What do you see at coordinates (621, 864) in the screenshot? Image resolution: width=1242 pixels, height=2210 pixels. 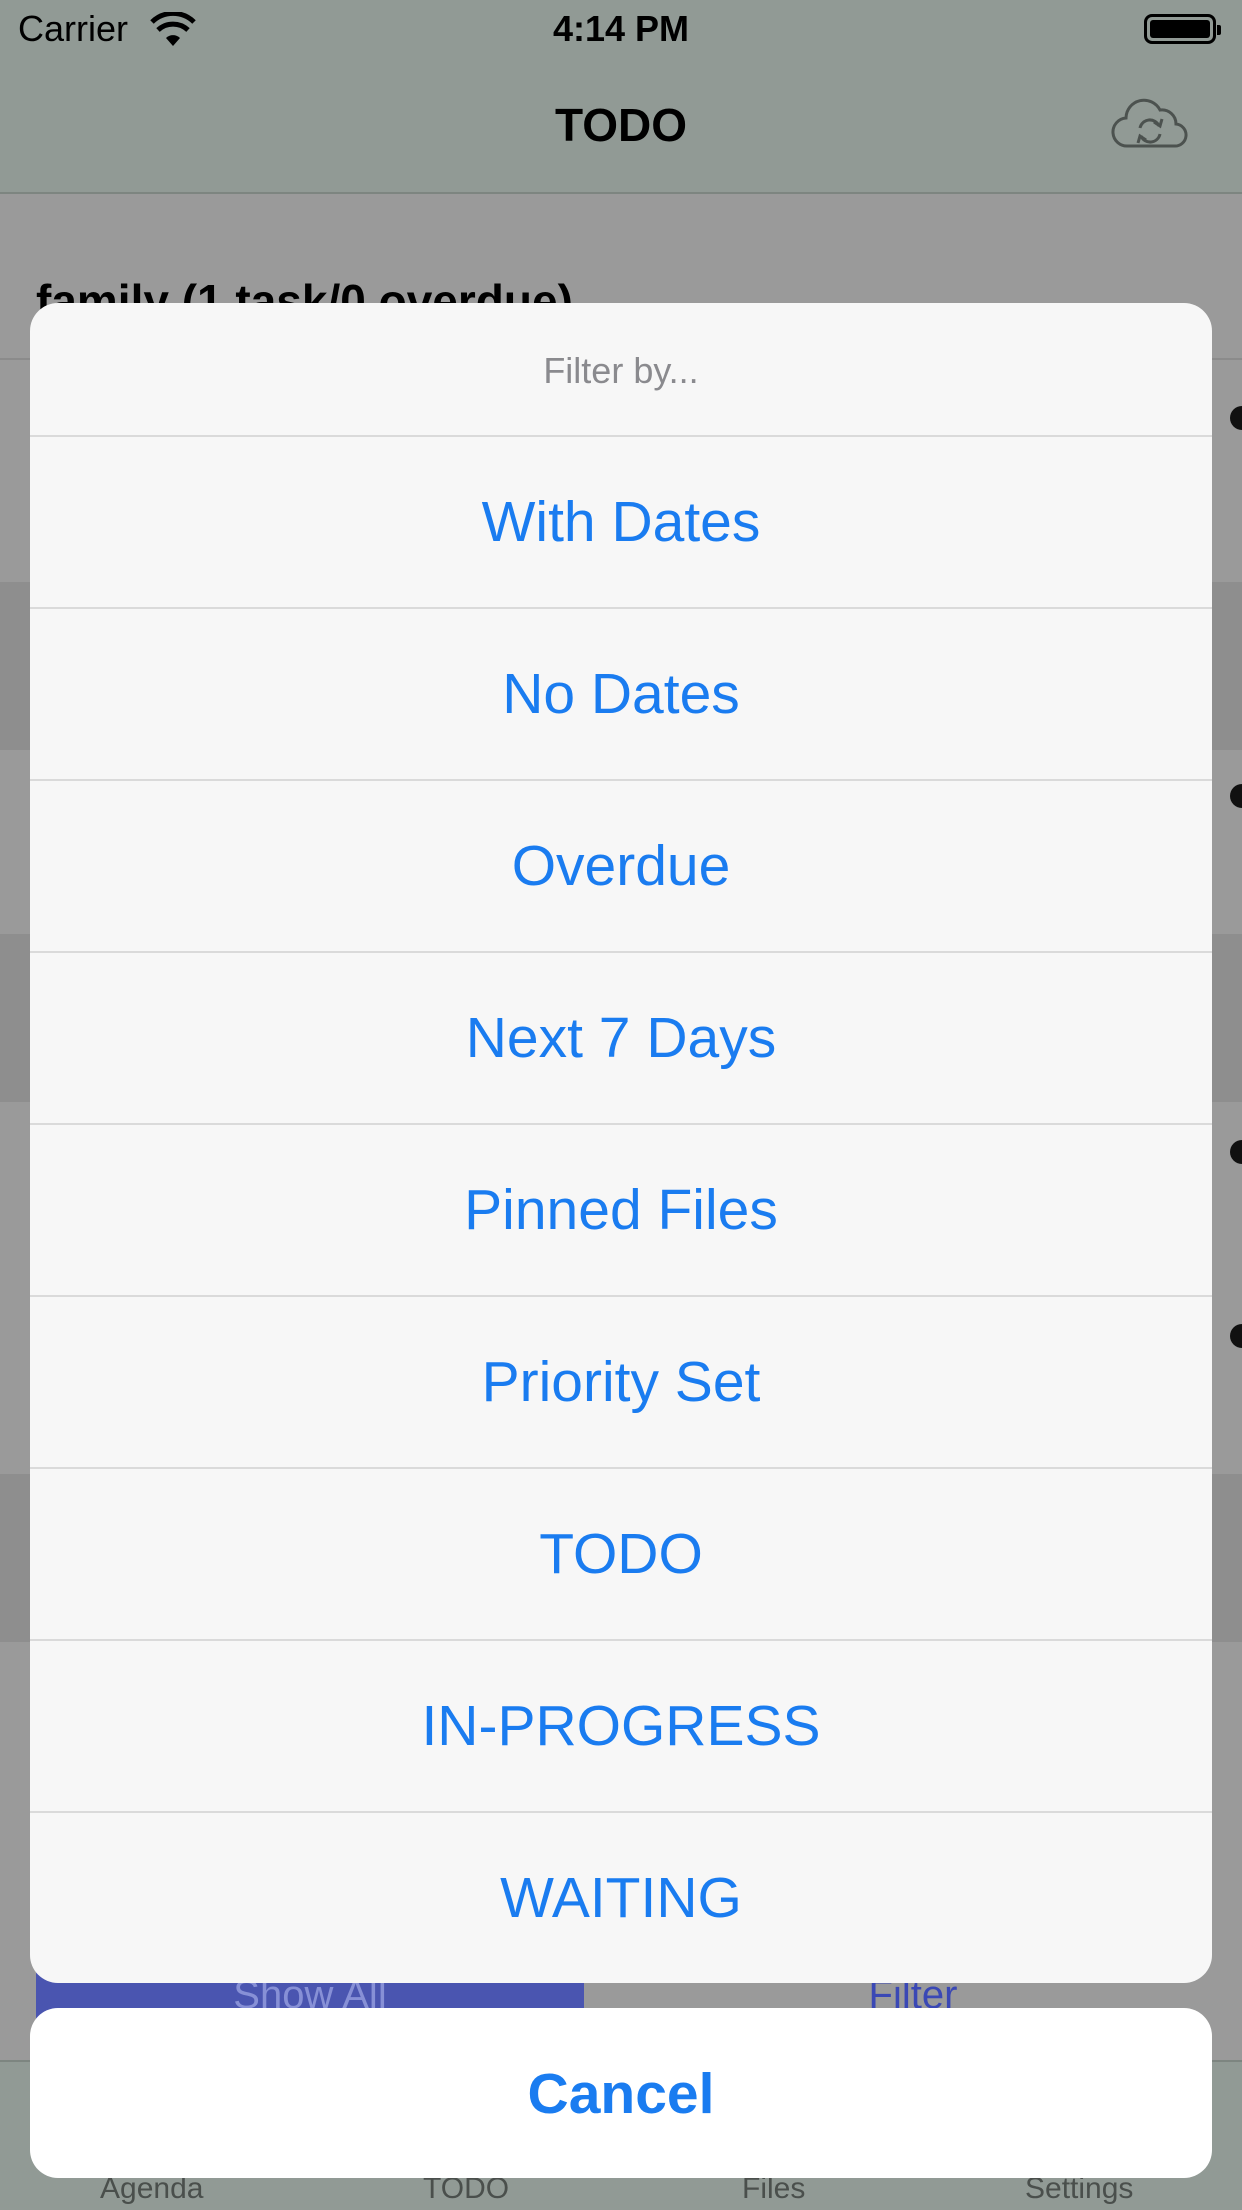 I see `option-overdue: Overdue` at bounding box center [621, 864].